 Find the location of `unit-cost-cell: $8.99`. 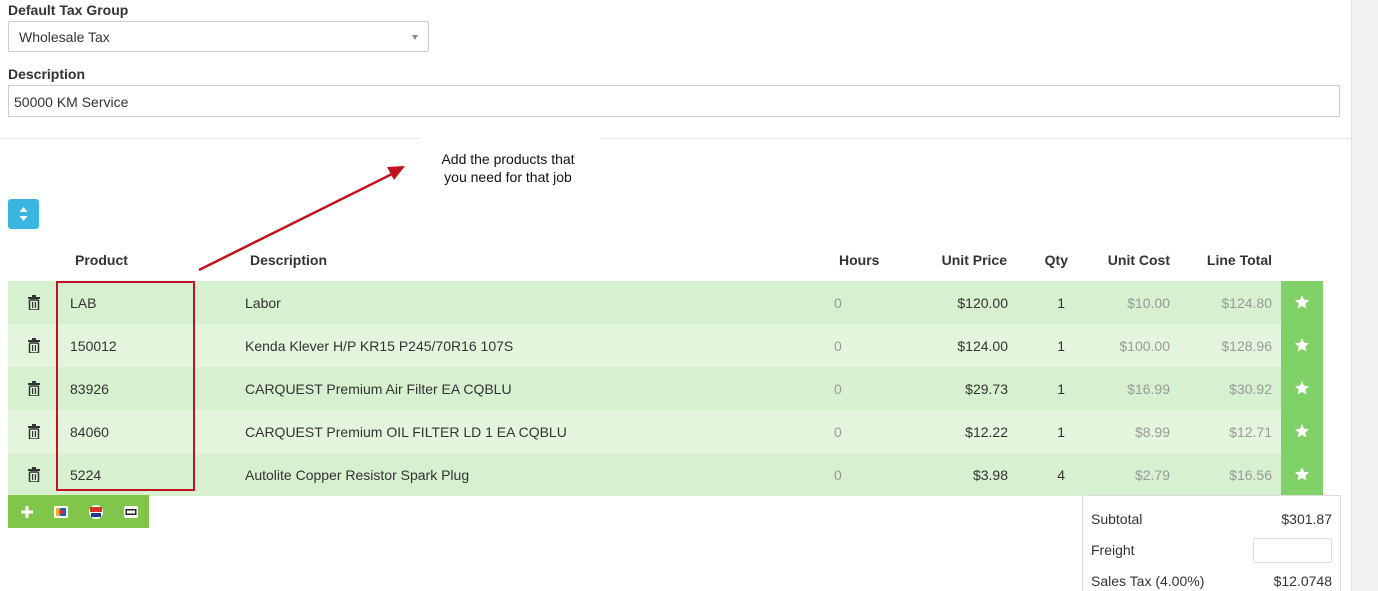

unit-cost-cell: $8.99 is located at coordinates (1152, 432).